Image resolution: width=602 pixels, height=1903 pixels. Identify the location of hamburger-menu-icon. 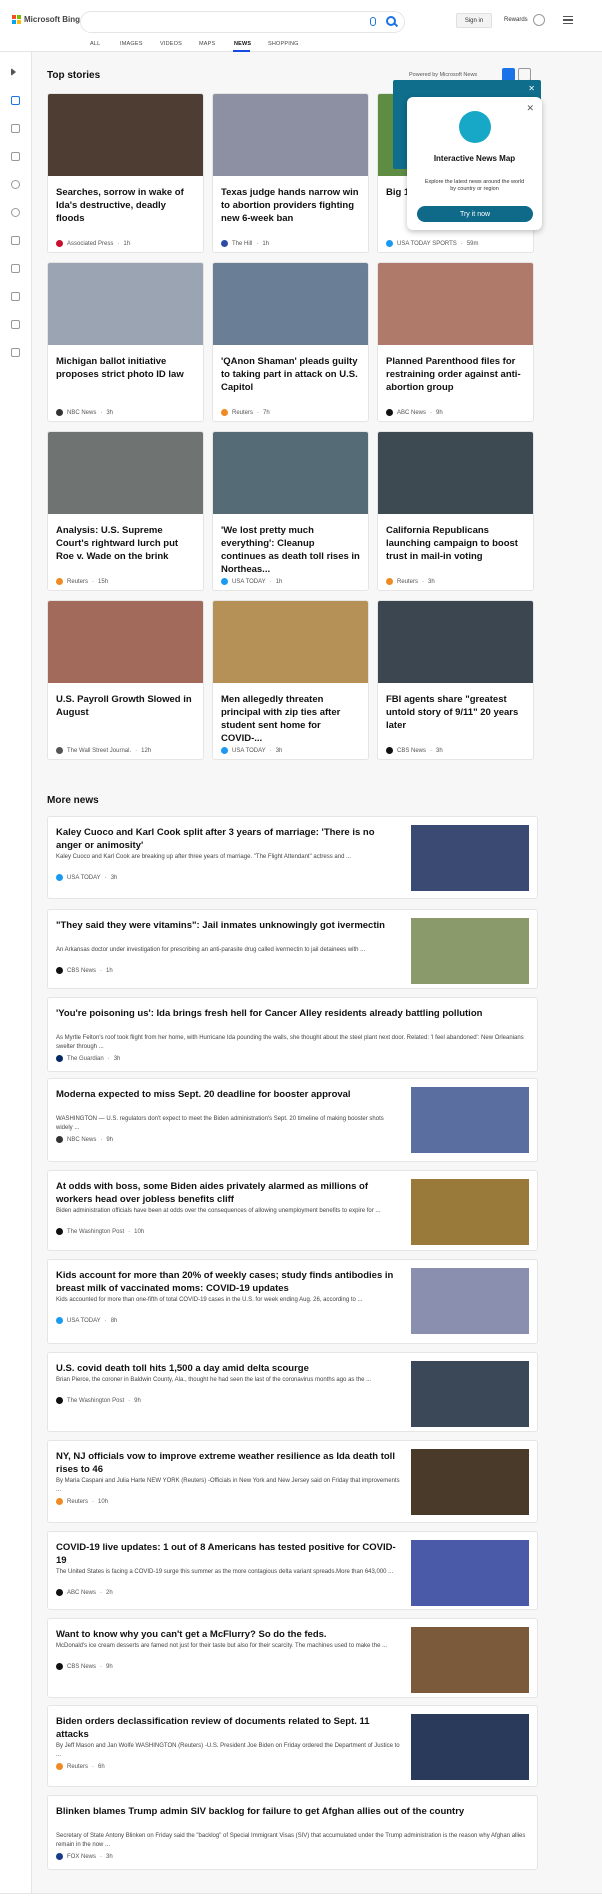
(568, 20).